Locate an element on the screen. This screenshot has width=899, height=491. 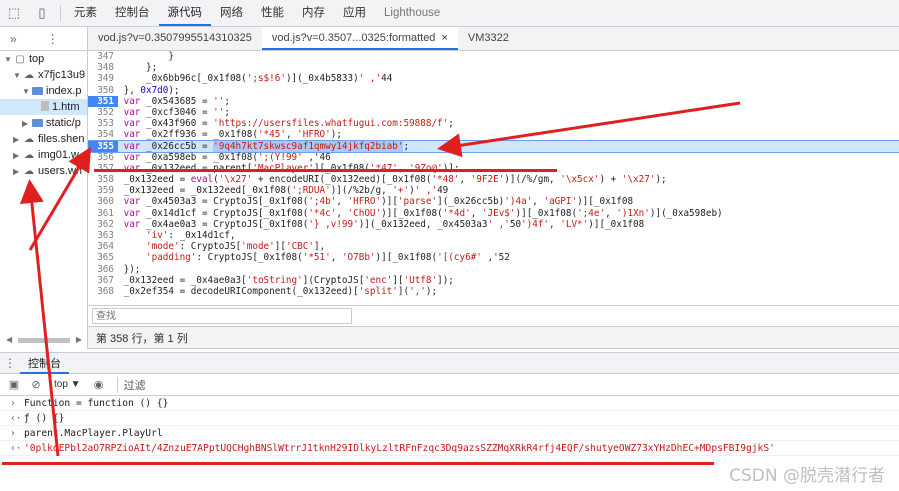
line-number: 364 is located at coordinates (103, 246).